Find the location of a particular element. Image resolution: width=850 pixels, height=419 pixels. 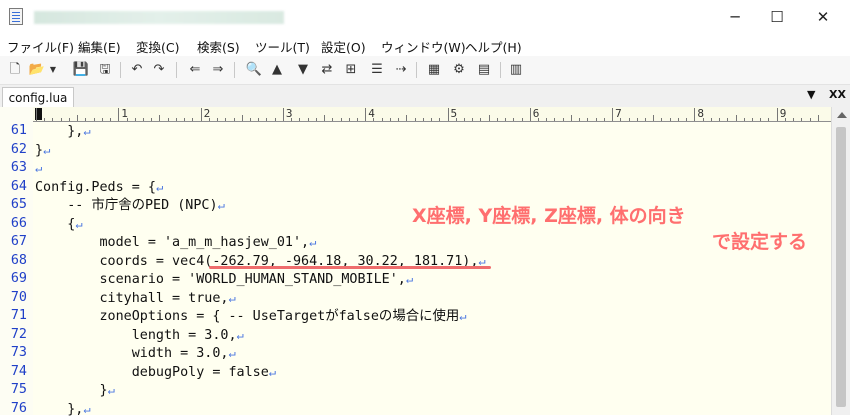

scrollbar-thumb is located at coordinates (841, 267).